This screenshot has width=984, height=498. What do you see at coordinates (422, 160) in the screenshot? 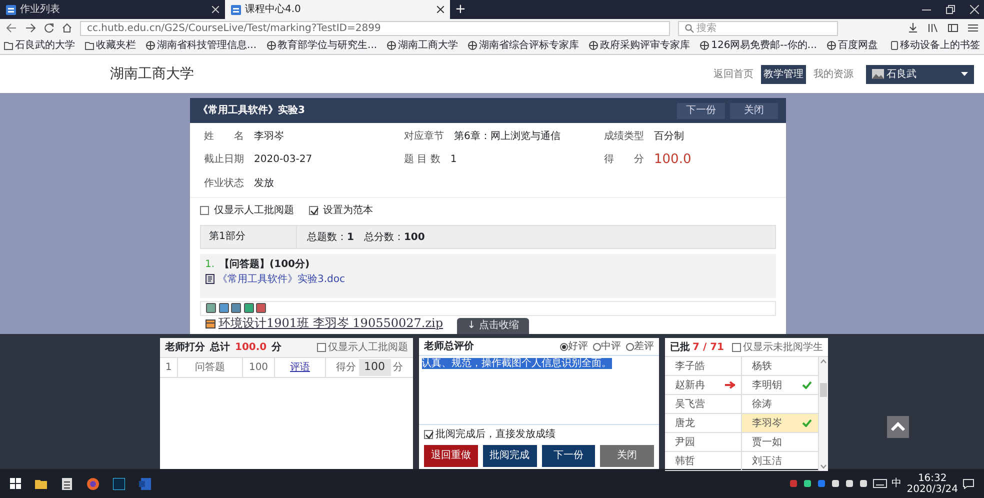
I see `field-label: 题 目 数` at bounding box center [422, 160].